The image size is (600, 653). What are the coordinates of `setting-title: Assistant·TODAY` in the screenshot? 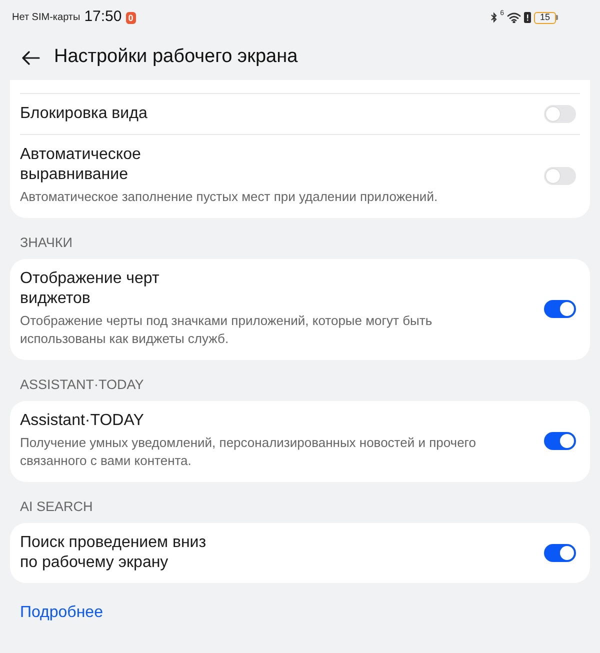 It's located at (82, 421).